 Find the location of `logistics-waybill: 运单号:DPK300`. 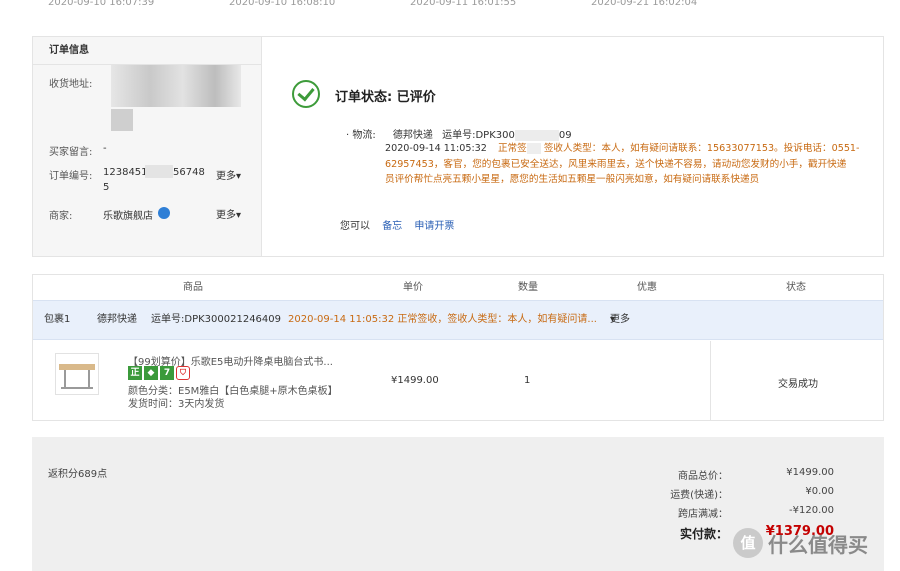

logistics-waybill: 运单号:DPK300 is located at coordinates (478, 135).